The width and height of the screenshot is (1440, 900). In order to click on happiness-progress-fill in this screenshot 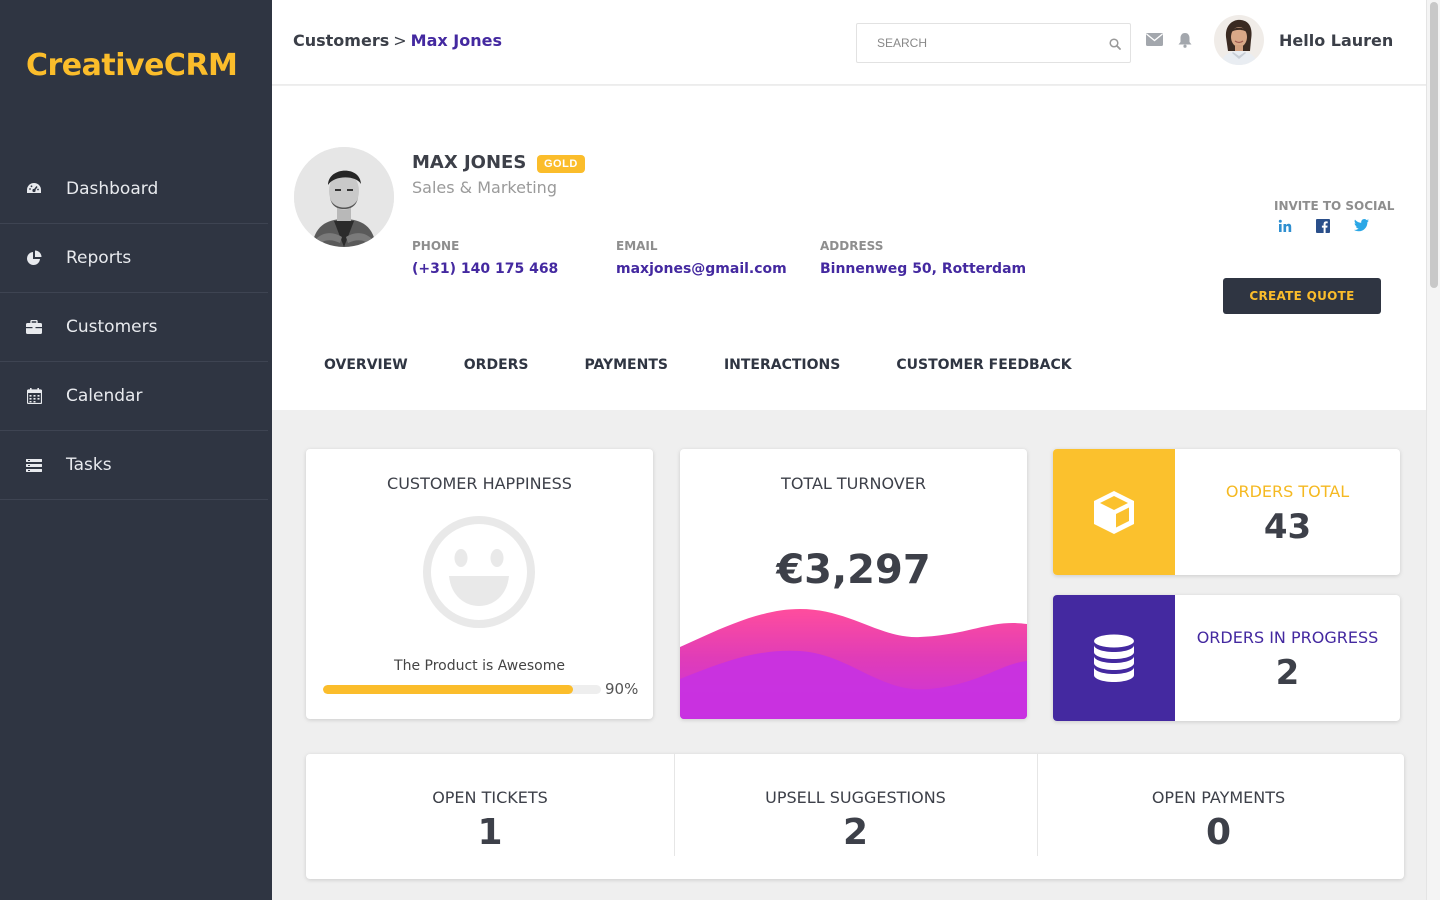, I will do `click(448, 689)`.